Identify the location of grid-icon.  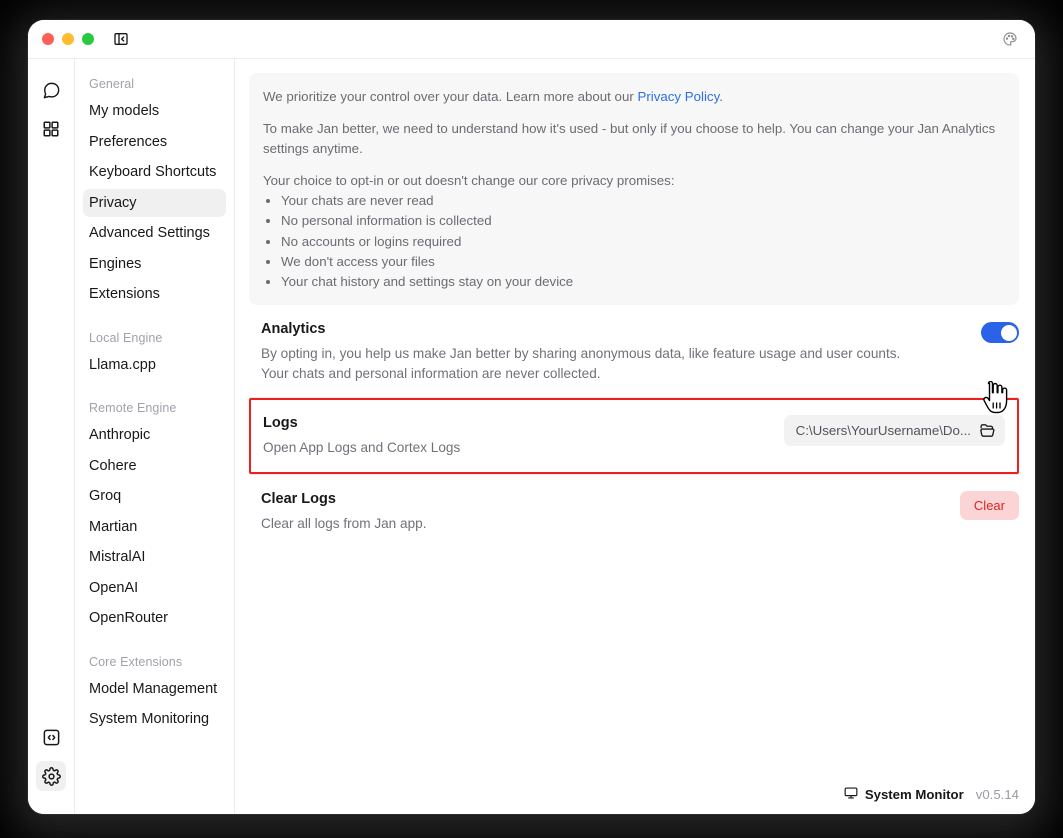
(51, 129).